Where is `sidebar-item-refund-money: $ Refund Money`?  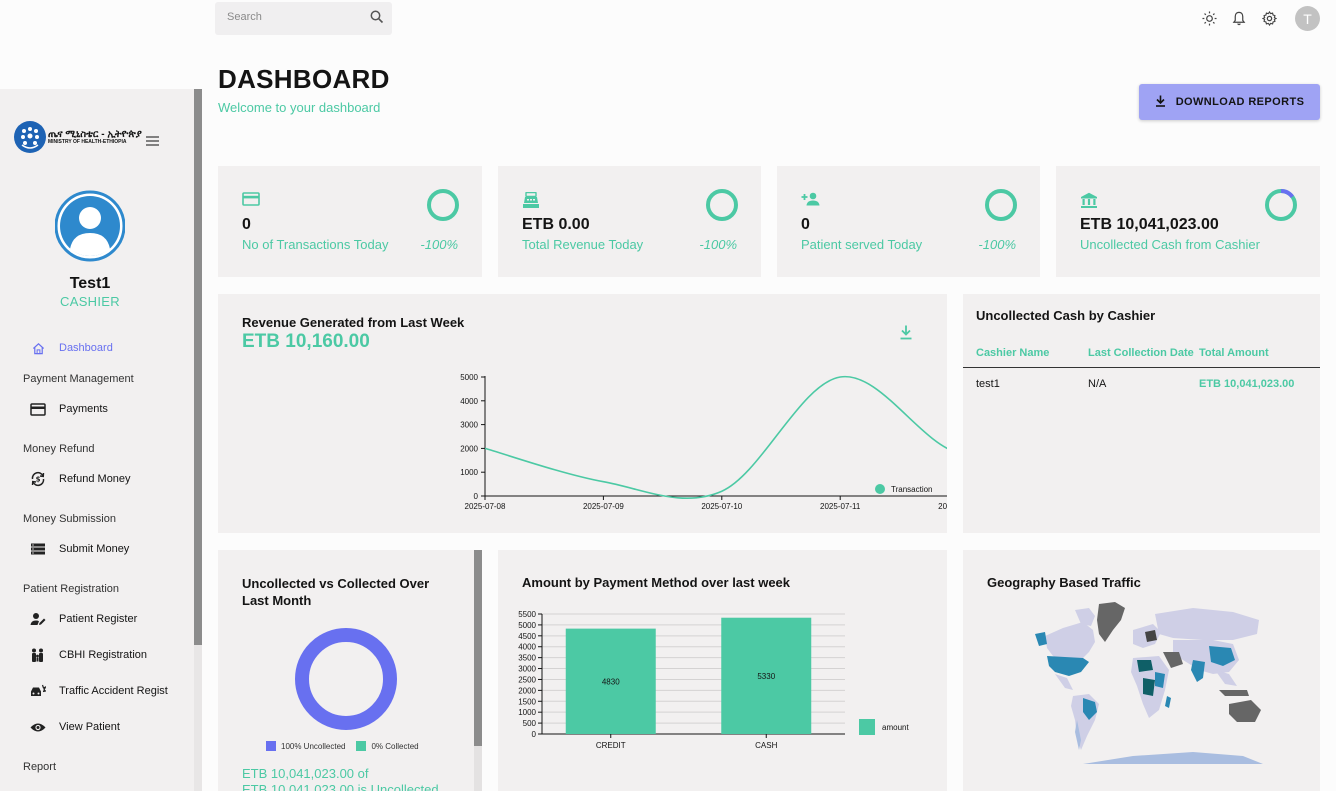 sidebar-item-refund-money: $ Refund Money is located at coordinates (97, 479).